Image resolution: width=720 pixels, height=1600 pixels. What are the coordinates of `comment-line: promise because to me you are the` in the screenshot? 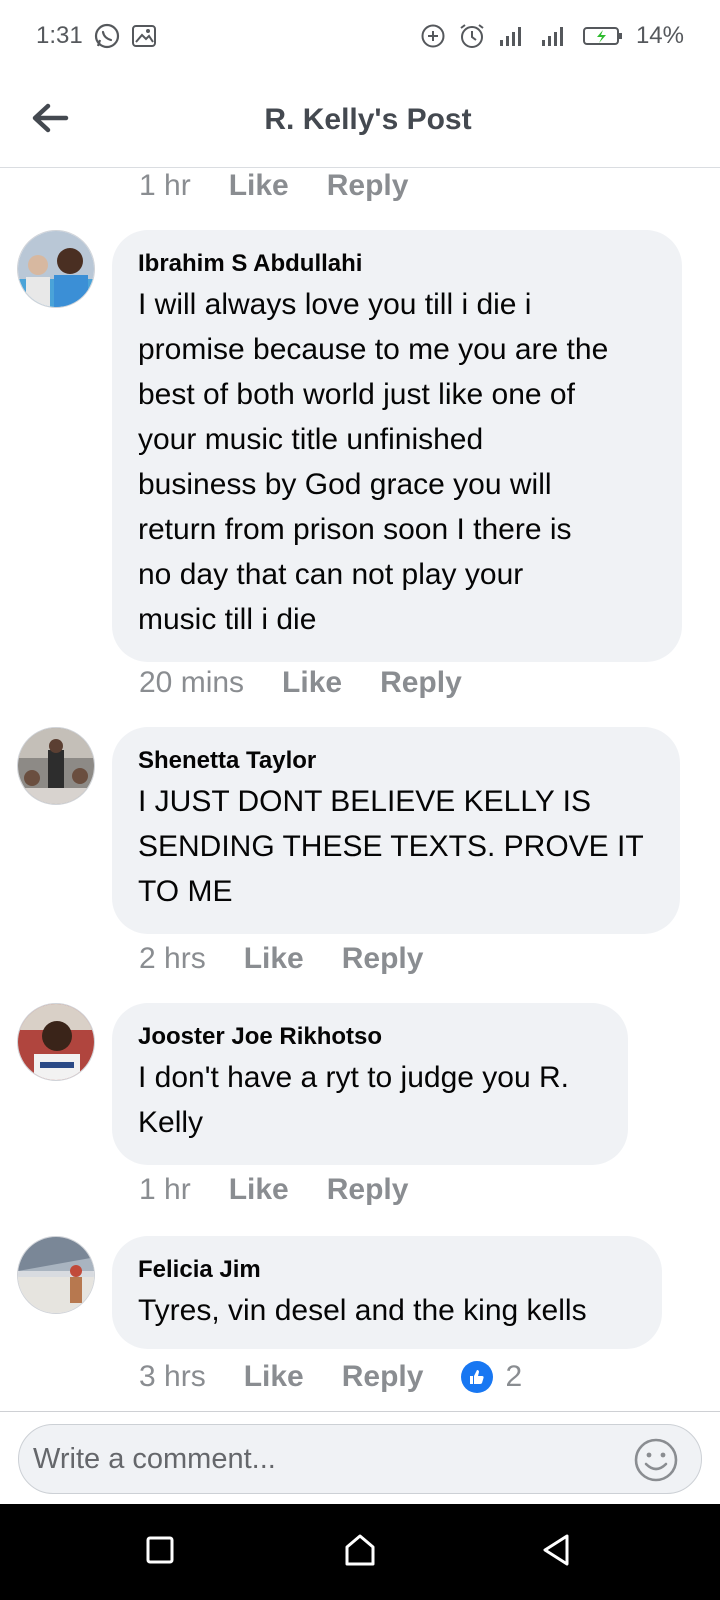 It's located at (373, 349).